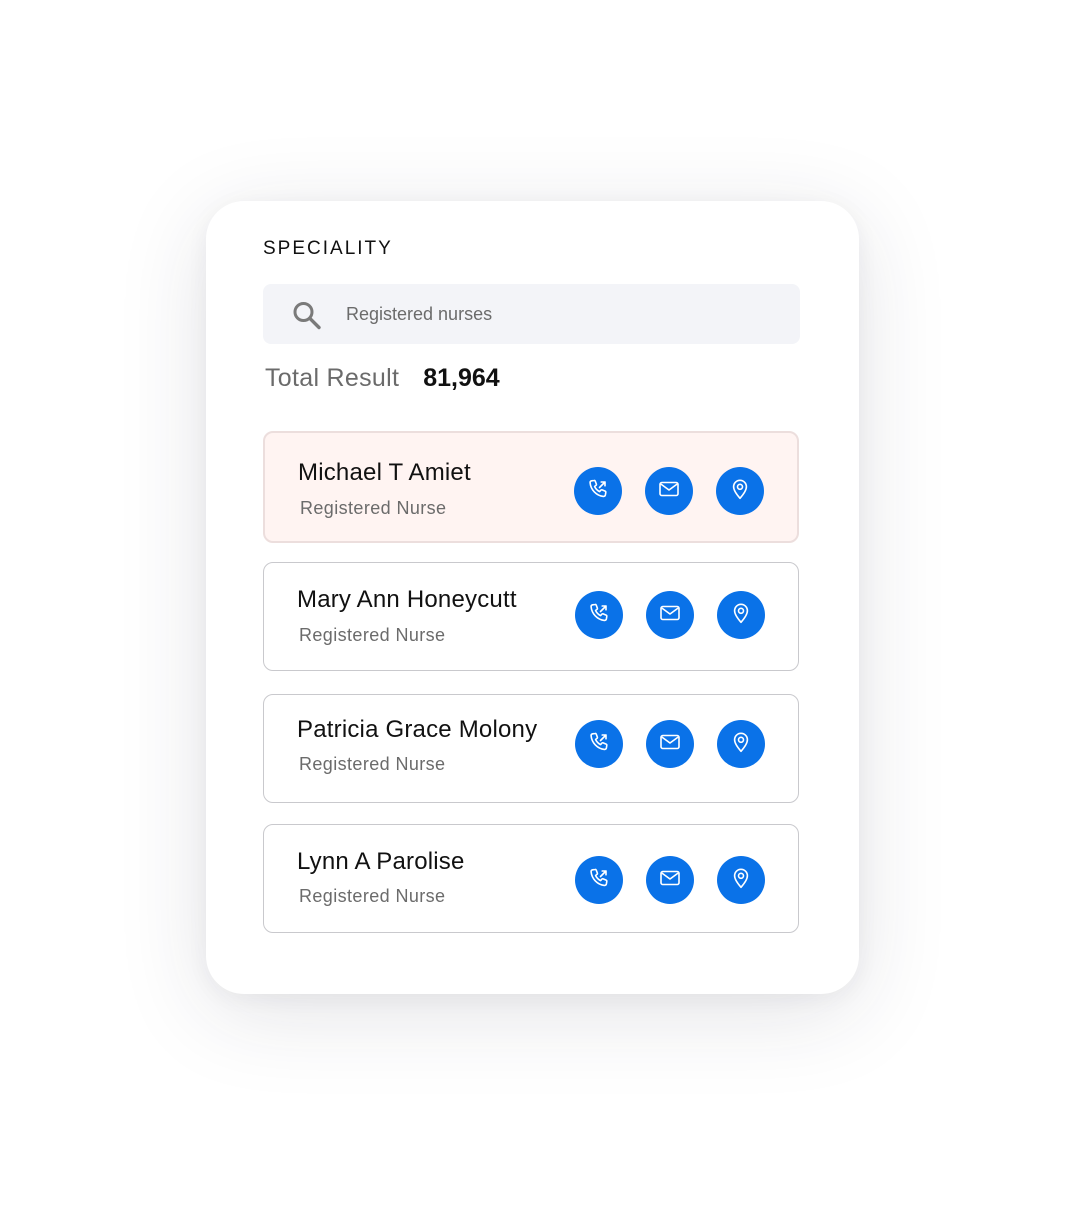 This screenshot has height=1205, width=1065. What do you see at coordinates (407, 599) in the screenshot?
I see `result-name: Mary Ann Honeycutt` at bounding box center [407, 599].